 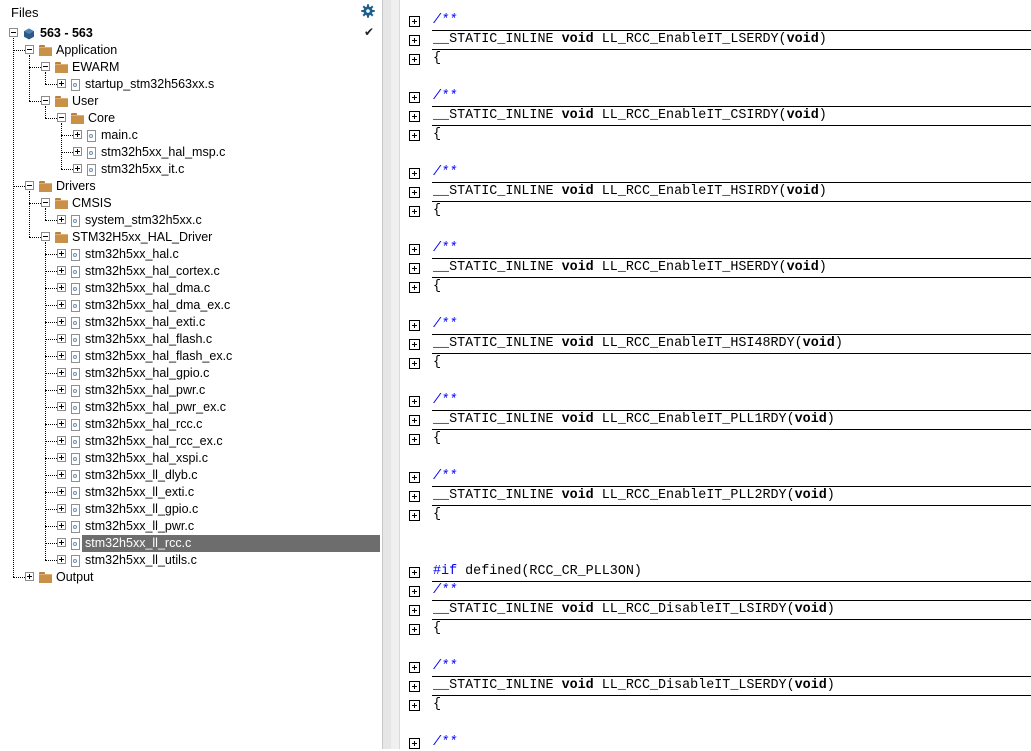 What do you see at coordinates (190, 373) in the screenshot?
I see `tree-file-item: stm32h5xx_hal_gpio.c` at bounding box center [190, 373].